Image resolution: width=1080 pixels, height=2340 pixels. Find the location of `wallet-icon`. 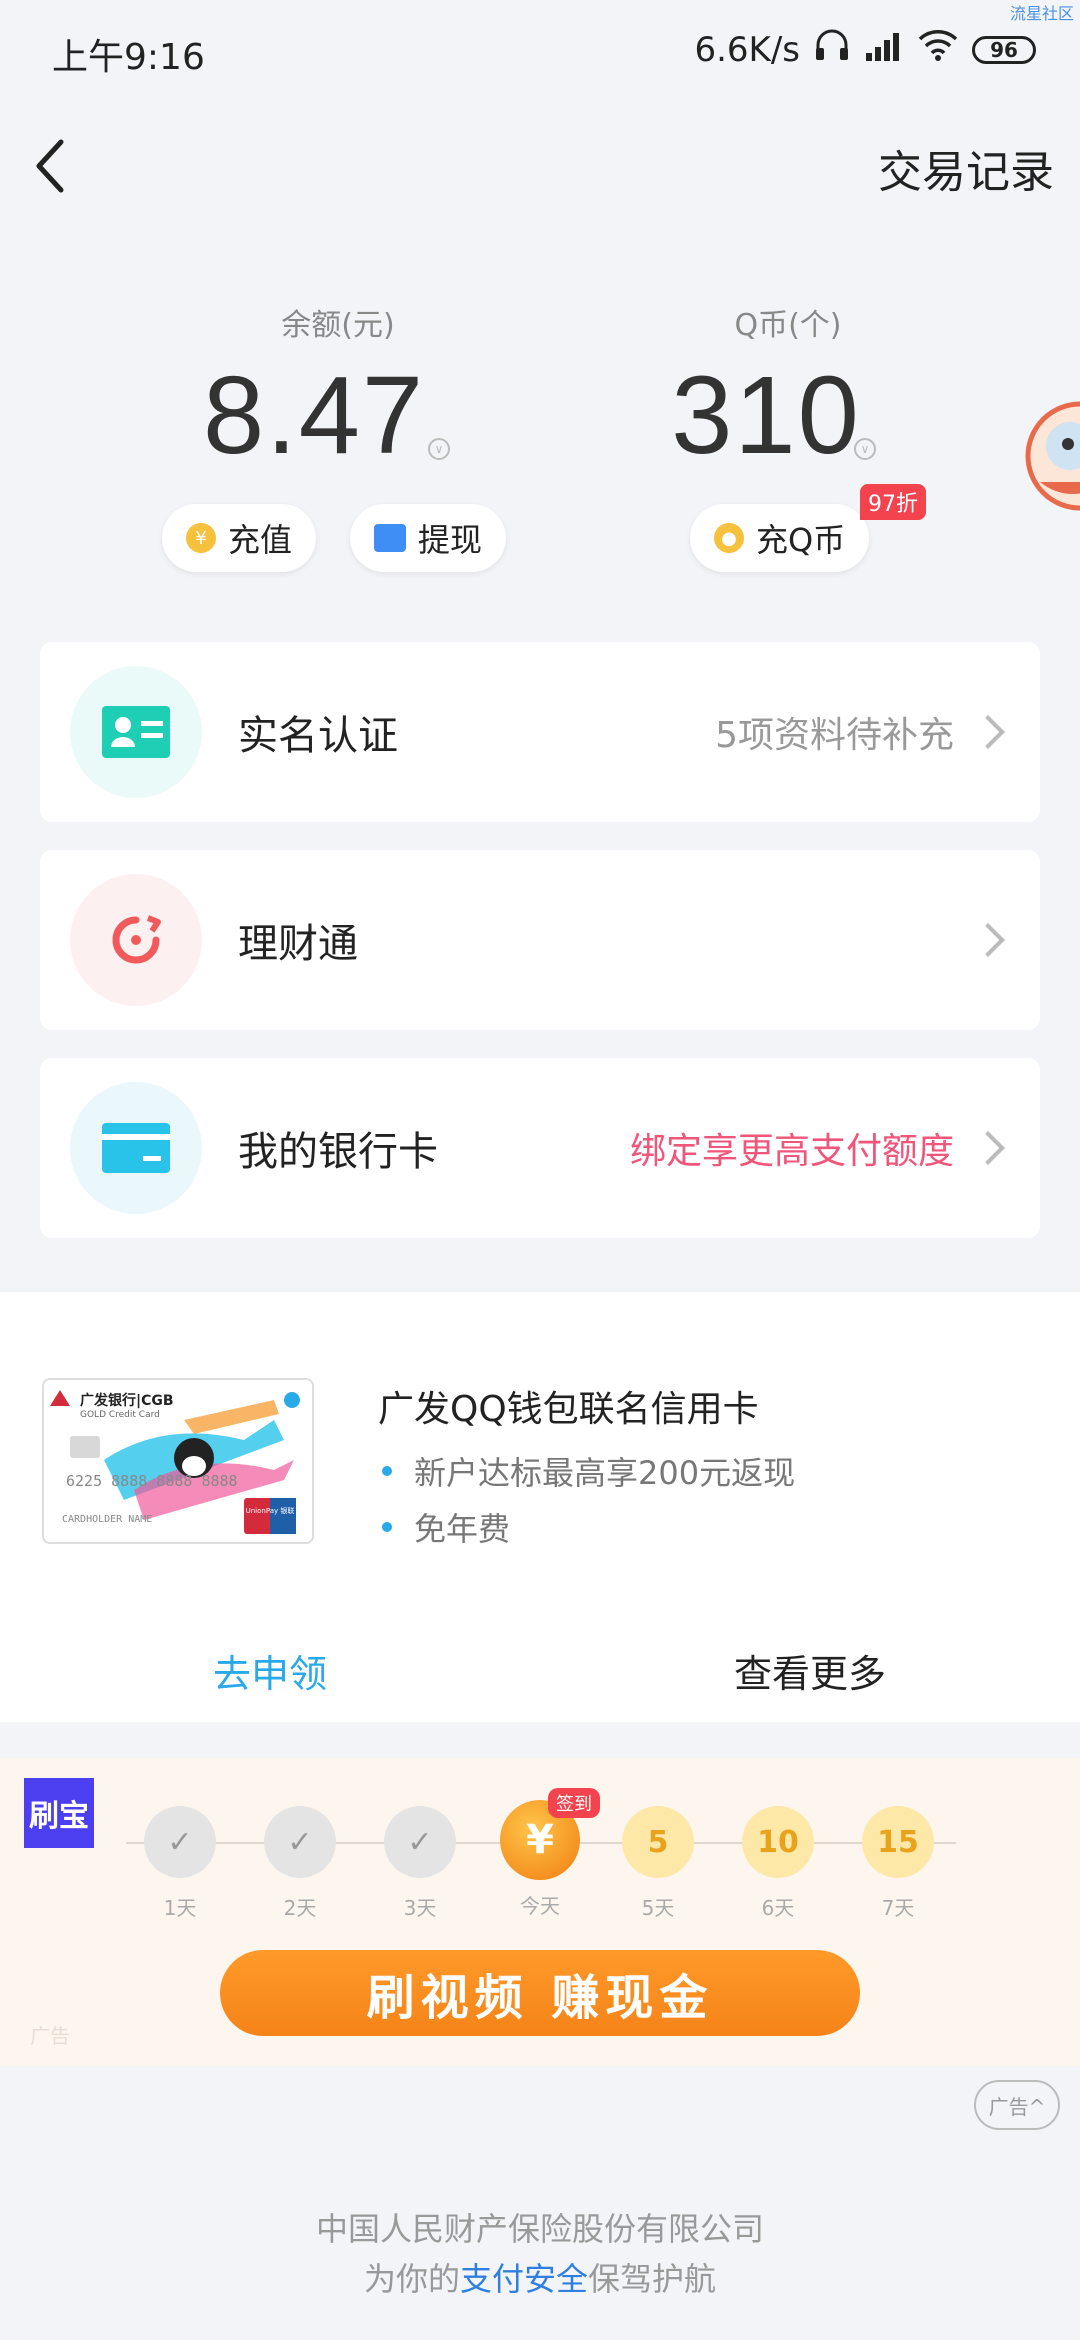

wallet-icon is located at coordinates (390, 538).